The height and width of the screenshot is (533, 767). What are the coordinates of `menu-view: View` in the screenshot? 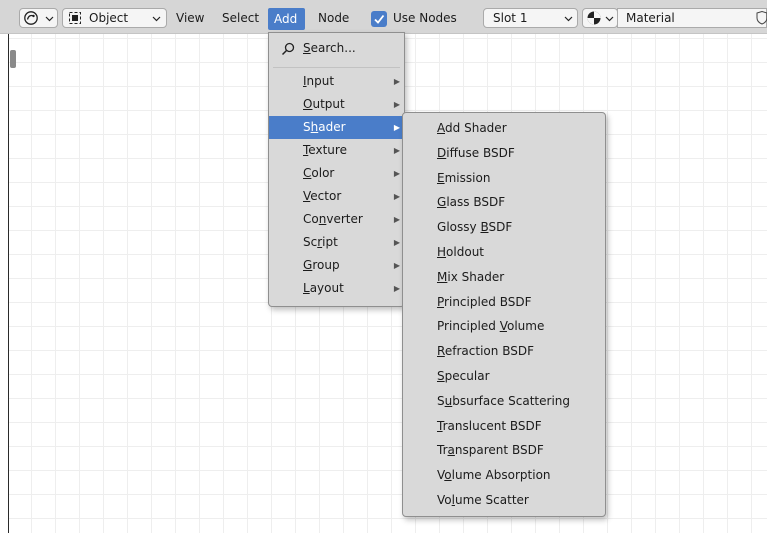 It's located at (190, 18).